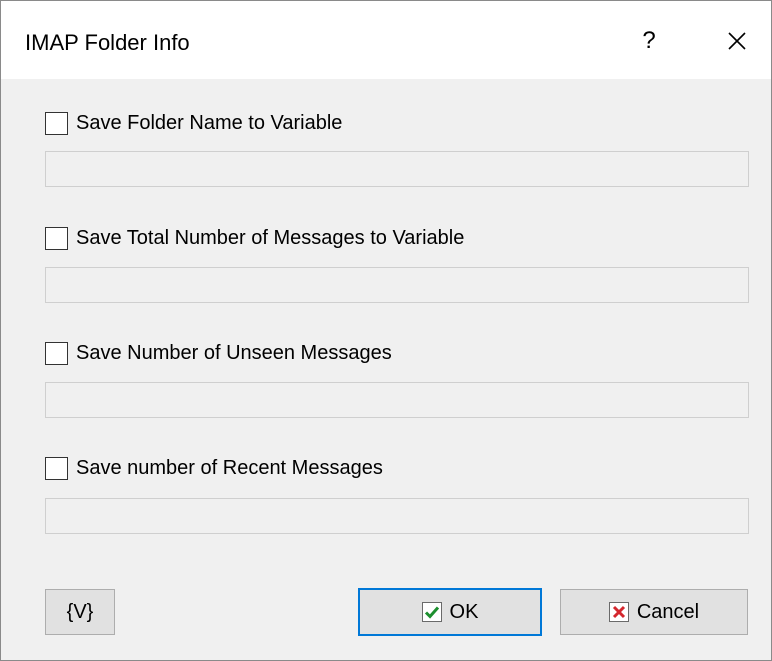 This screenshot has width=772, height=661. Describe the element at coordinates (398, 468) in the screenshot. I see `recent-messages-checkbox-row: Save number of Recent Messages` at that location.